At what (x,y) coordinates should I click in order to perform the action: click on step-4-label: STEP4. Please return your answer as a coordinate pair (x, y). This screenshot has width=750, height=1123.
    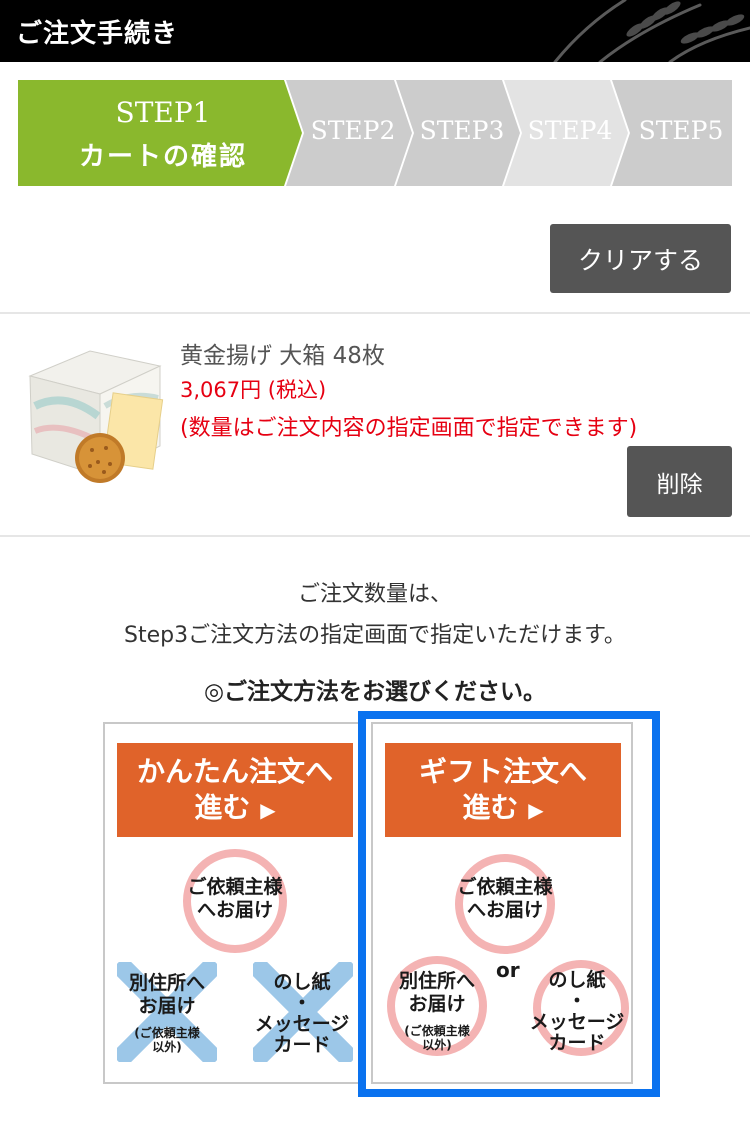
    Looking at the image, I should click on (570, 130).